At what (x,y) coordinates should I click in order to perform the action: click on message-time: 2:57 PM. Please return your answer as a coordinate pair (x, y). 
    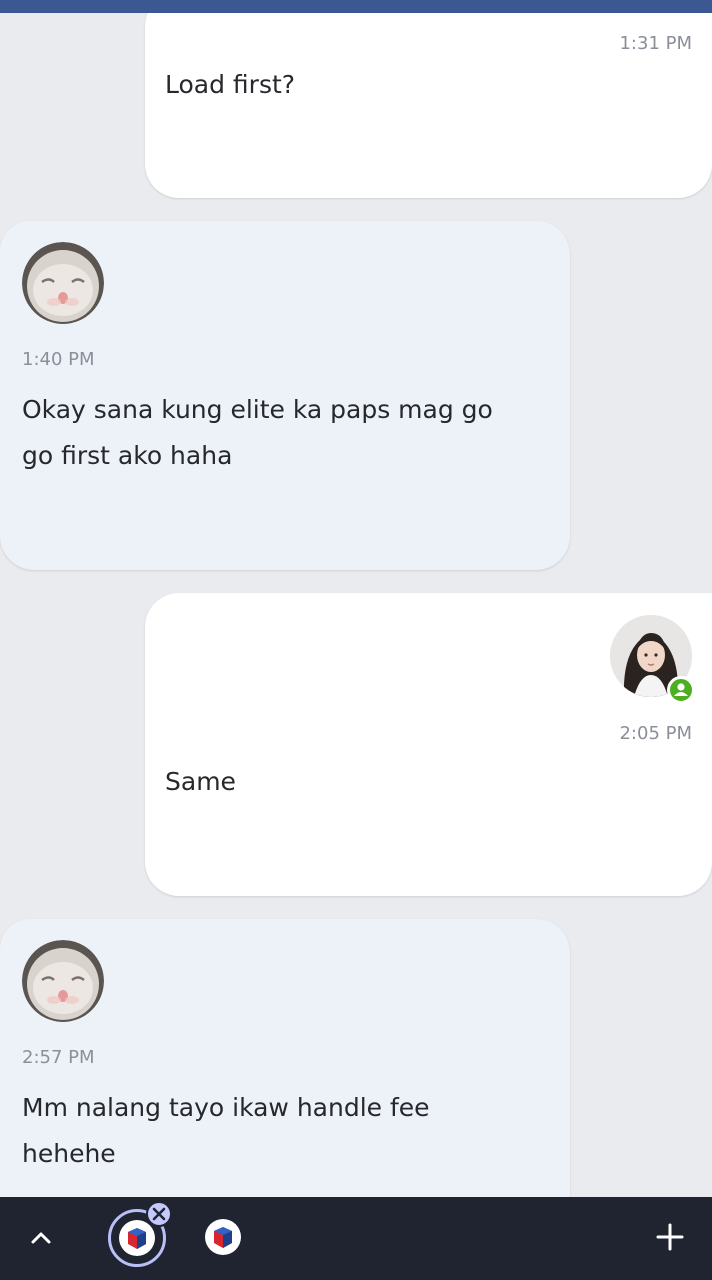
    Looking at the image, I should click on (58, 1057).